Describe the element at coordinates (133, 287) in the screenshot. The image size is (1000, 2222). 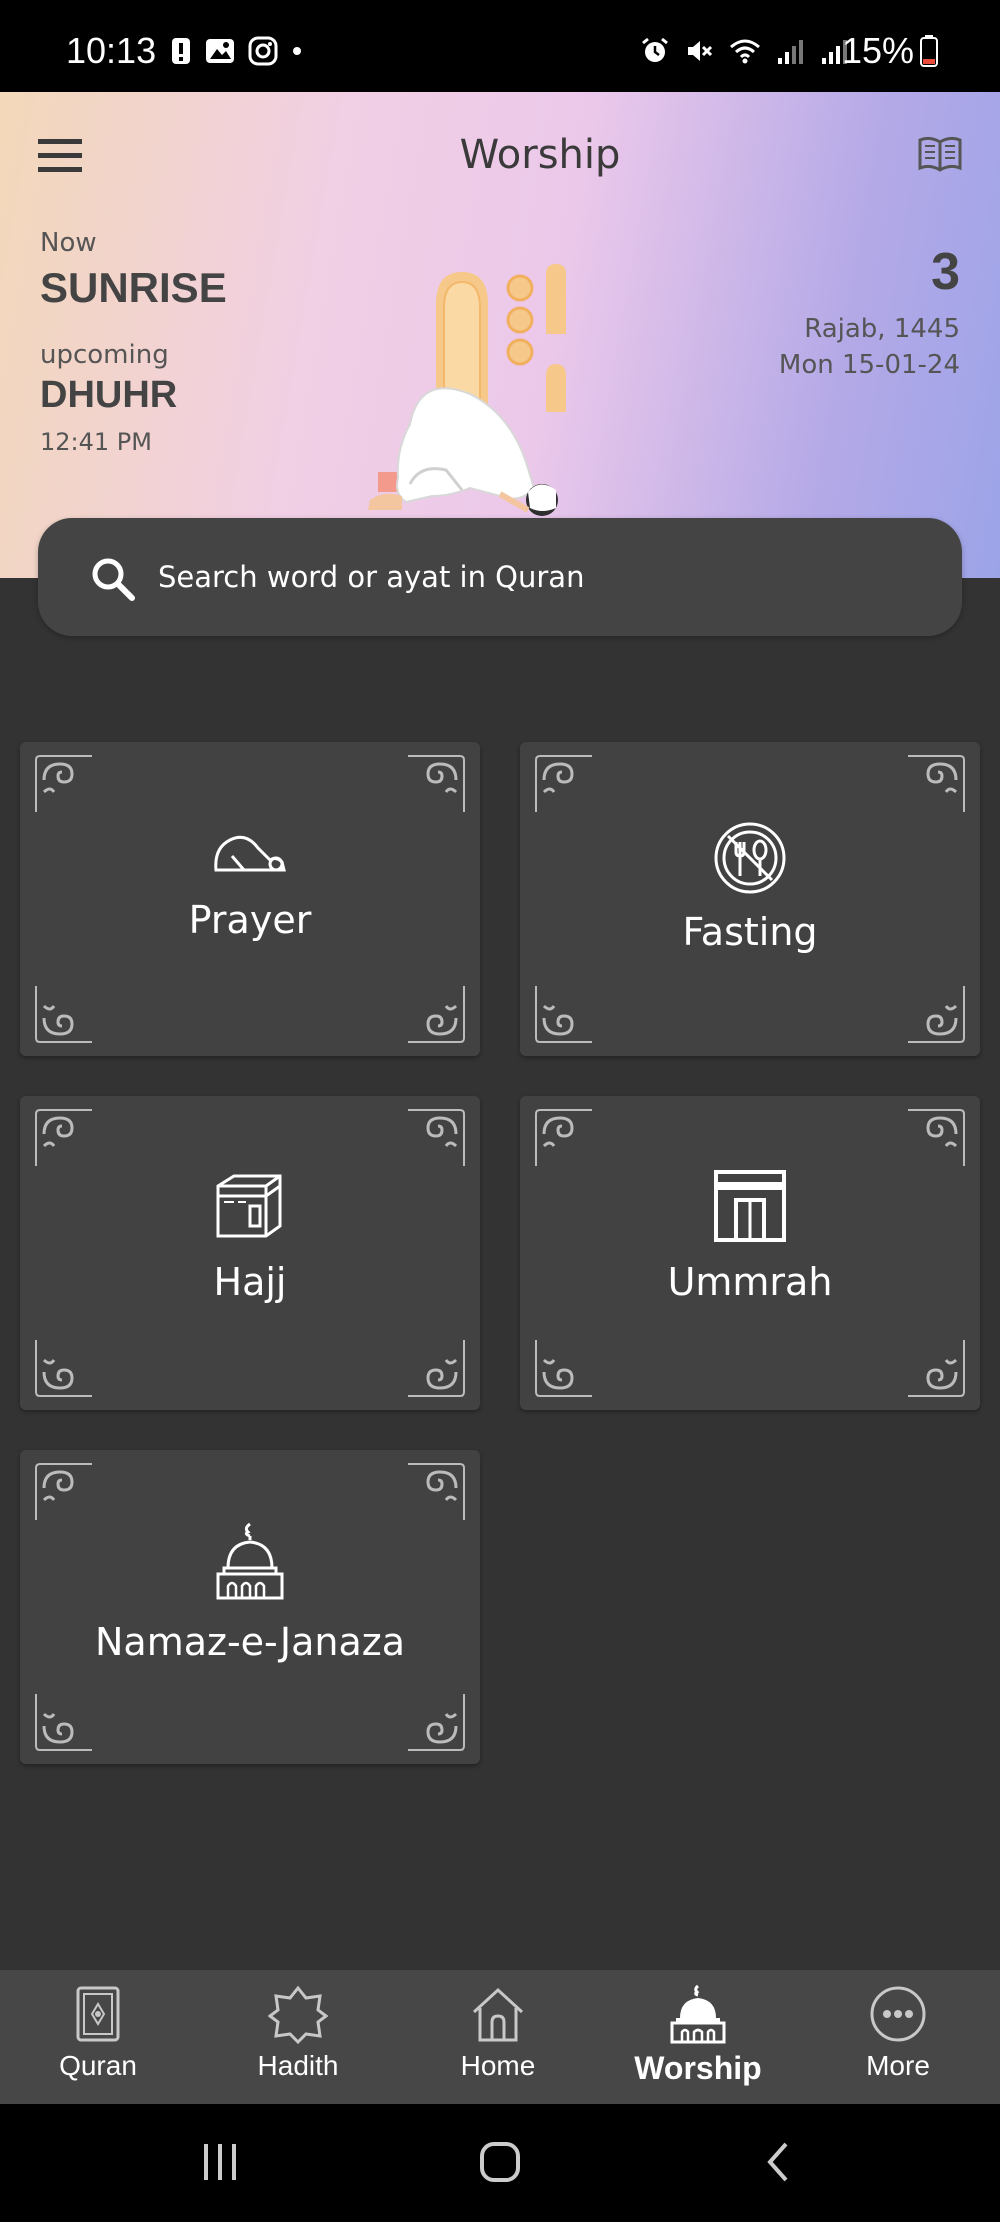
I see `current-prayer: SUNRISE` at that location.